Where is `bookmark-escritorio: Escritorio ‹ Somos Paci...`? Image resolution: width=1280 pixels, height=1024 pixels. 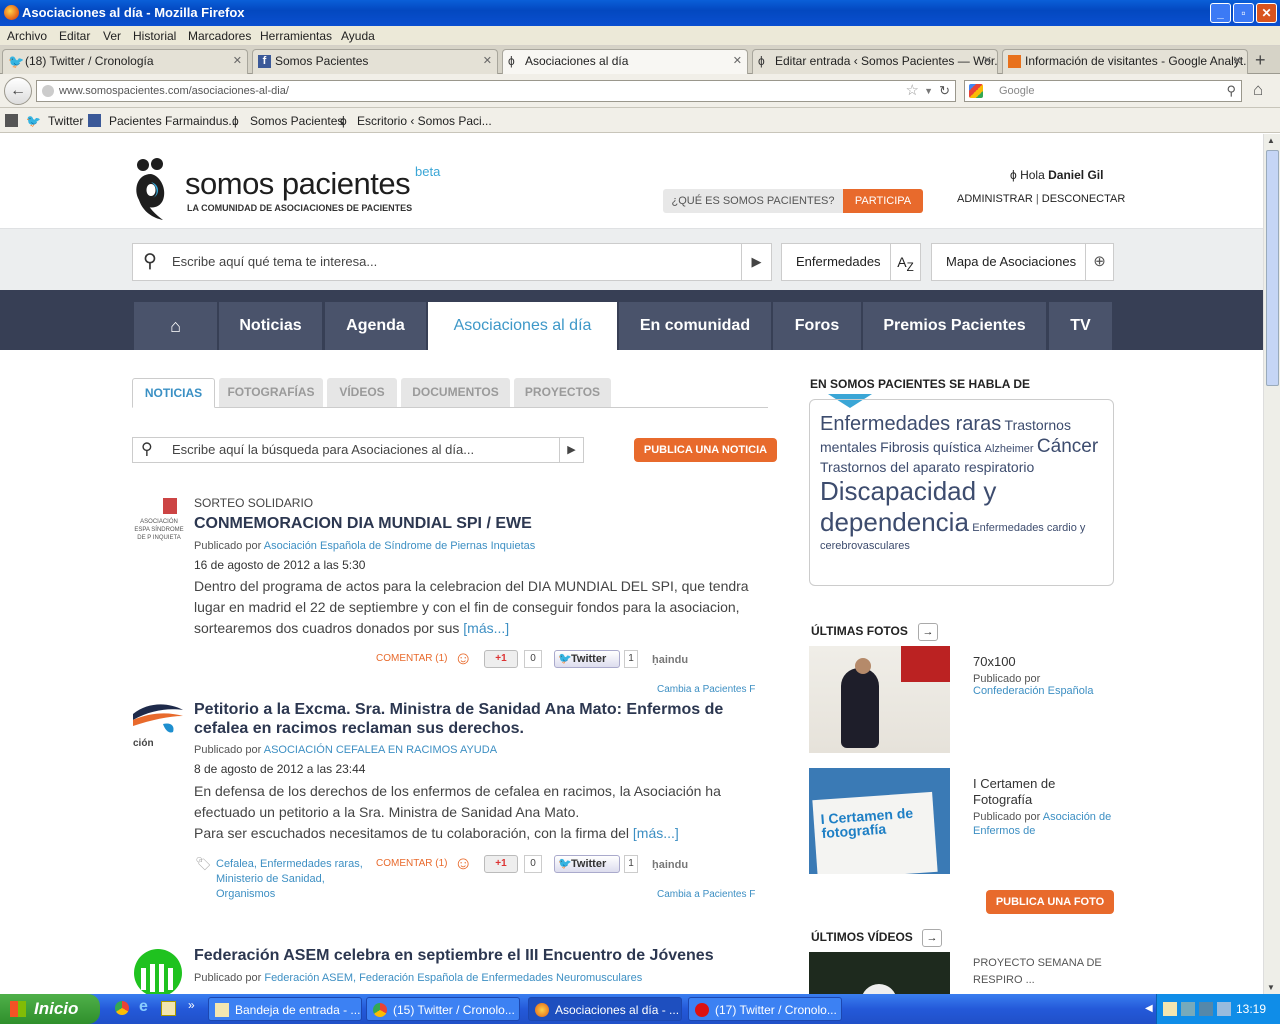
bookmark-escritorio: Escritorio ‹ Somos Paci... is located at coordinates (424, 121).